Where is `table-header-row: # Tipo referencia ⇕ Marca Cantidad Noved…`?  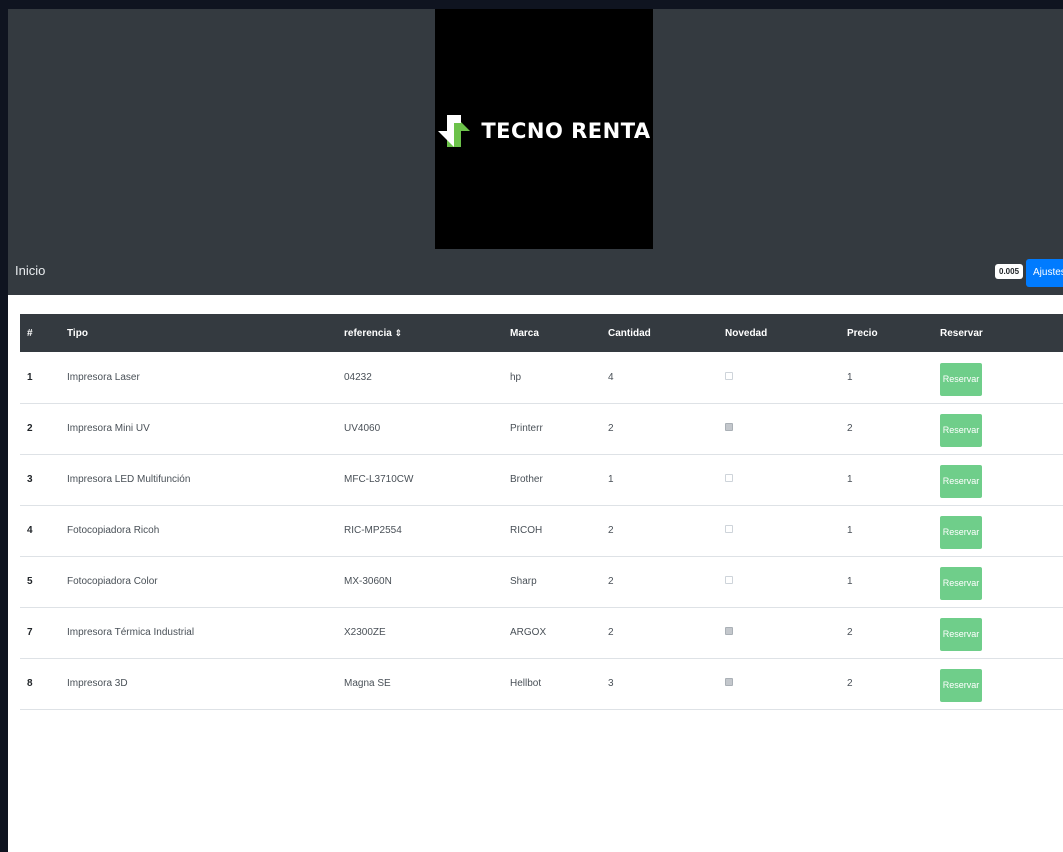 table-header-row: # Tipo referencia ⇕ Marca Cantidad Noved… is located at coordinates (541, 333).